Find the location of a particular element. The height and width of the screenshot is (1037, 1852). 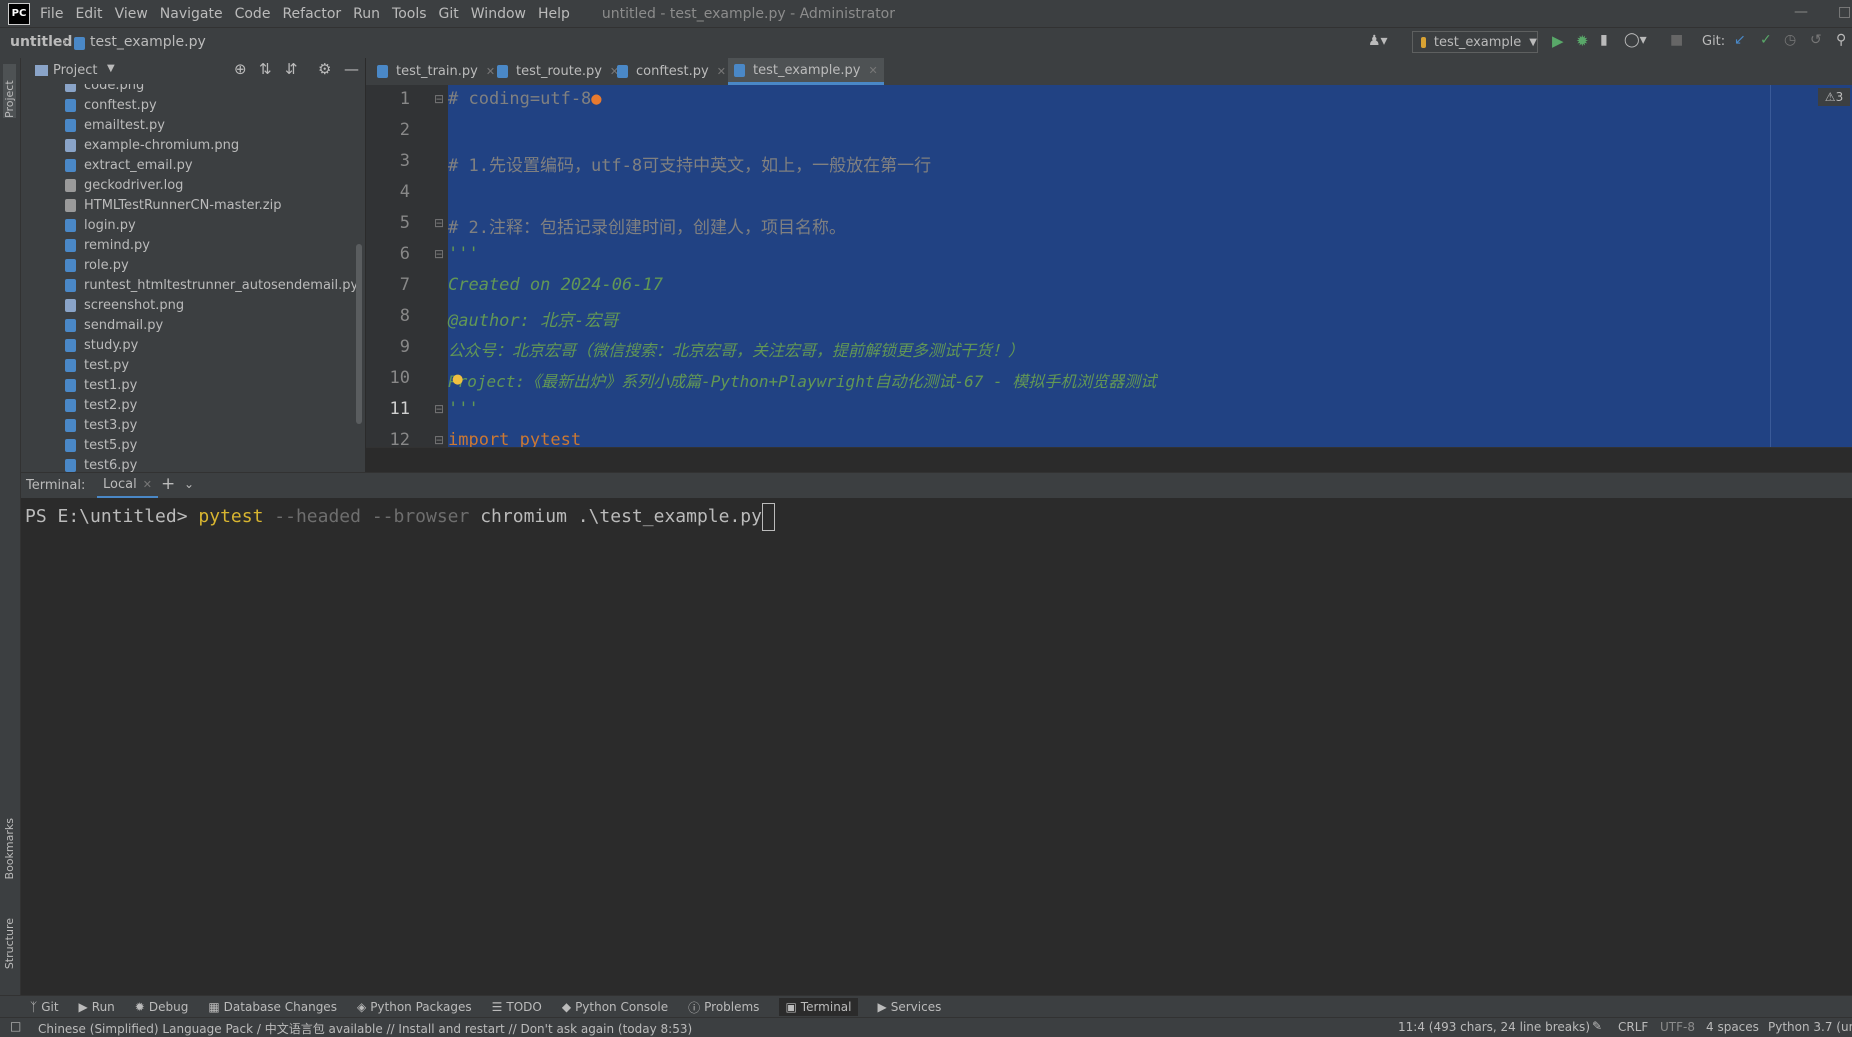

editor-horizontal-scrollbar is located at coordinates (1109, 458).